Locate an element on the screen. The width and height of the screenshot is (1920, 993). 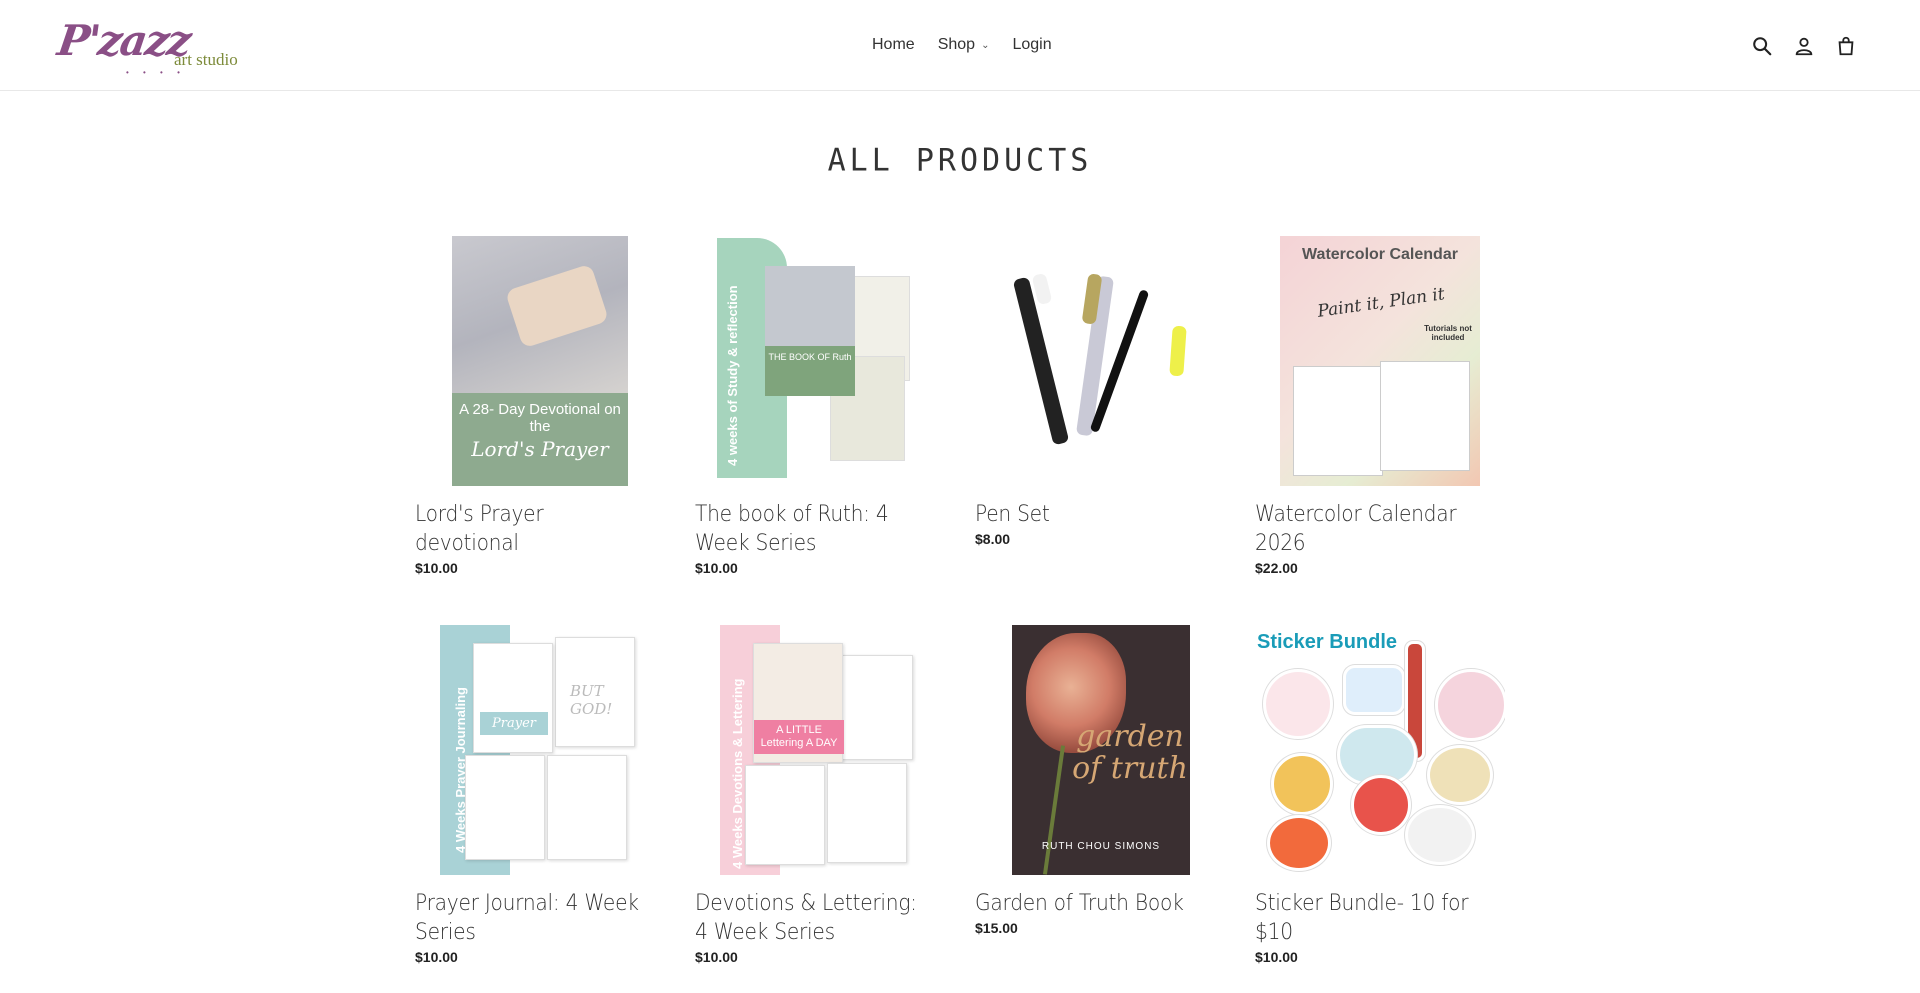
thumb-text: BUT GOD! is located at coordinates (591, 700).